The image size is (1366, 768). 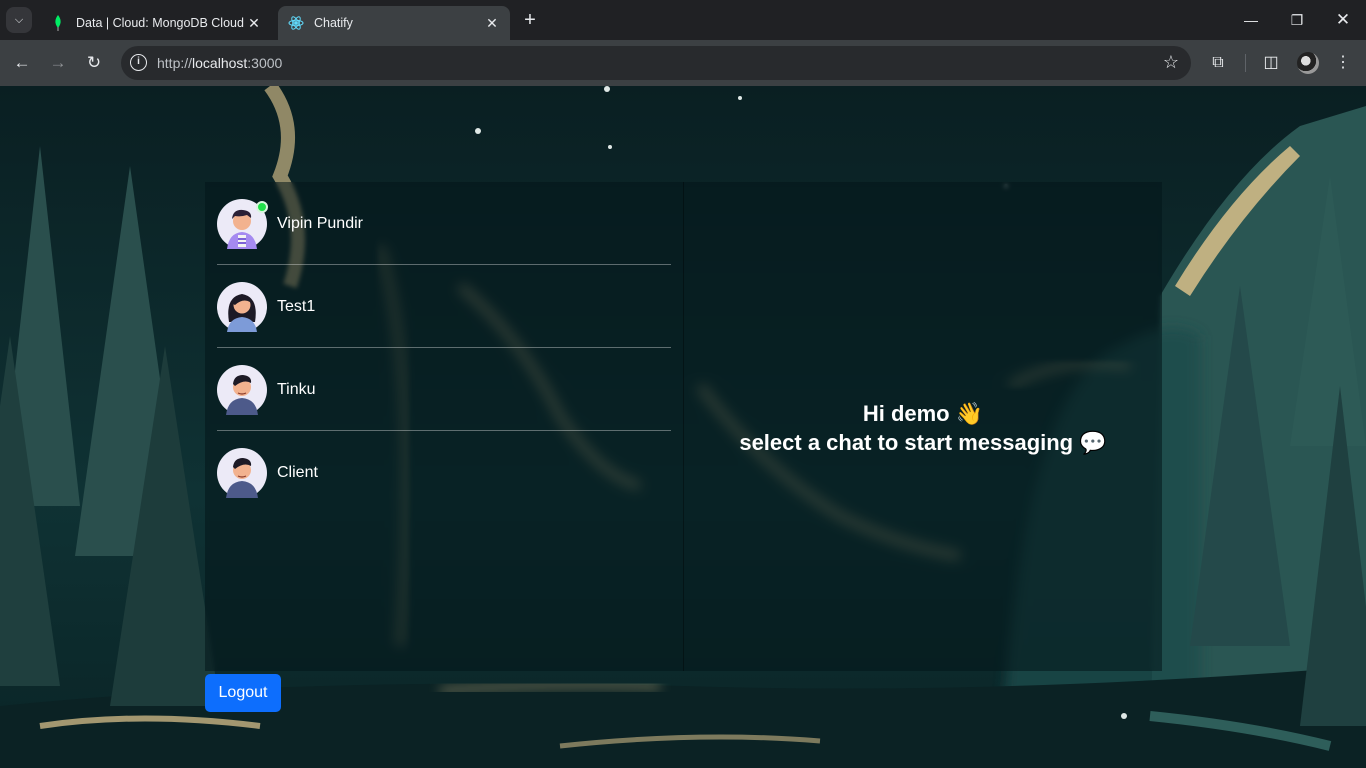 I want to click on back-button: ←, so click(x=22, y=63).